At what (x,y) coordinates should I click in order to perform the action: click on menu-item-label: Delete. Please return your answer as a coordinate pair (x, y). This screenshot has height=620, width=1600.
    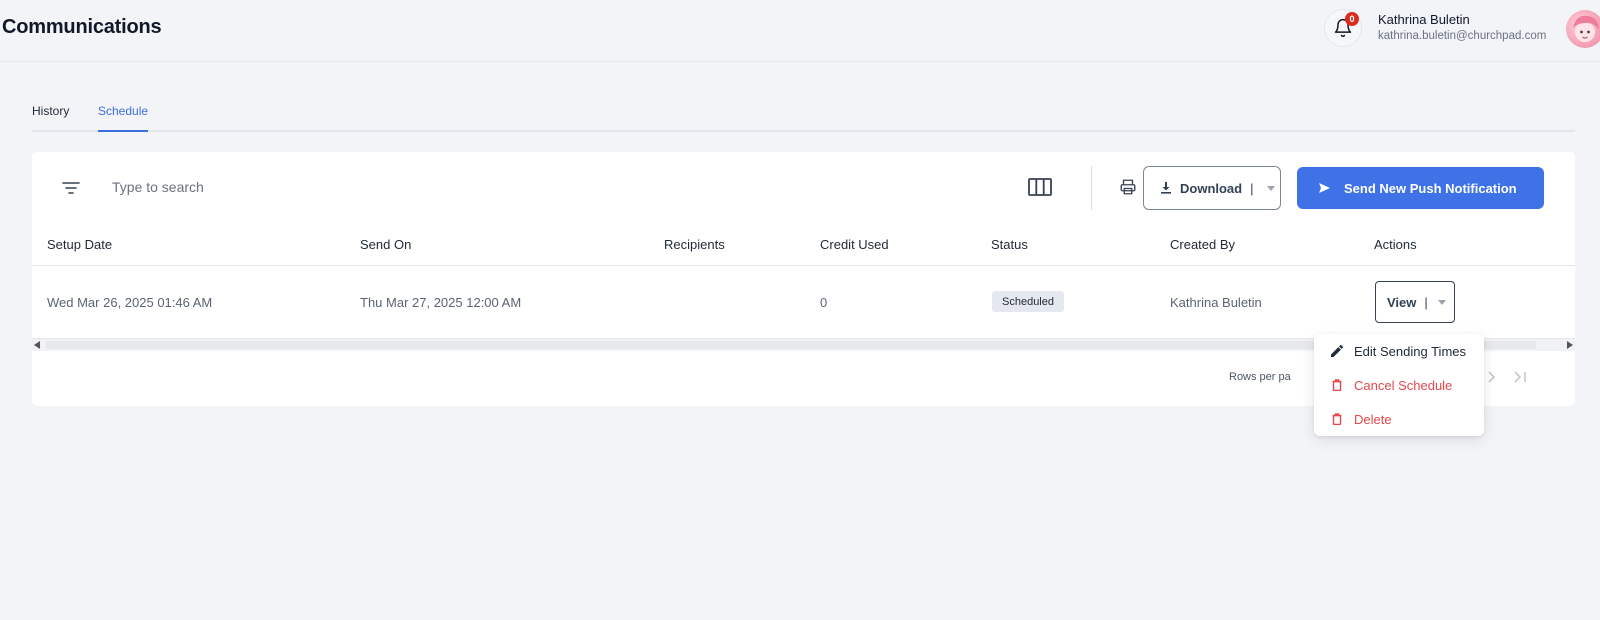
    Looking at the image, I should click on (1373, 419).